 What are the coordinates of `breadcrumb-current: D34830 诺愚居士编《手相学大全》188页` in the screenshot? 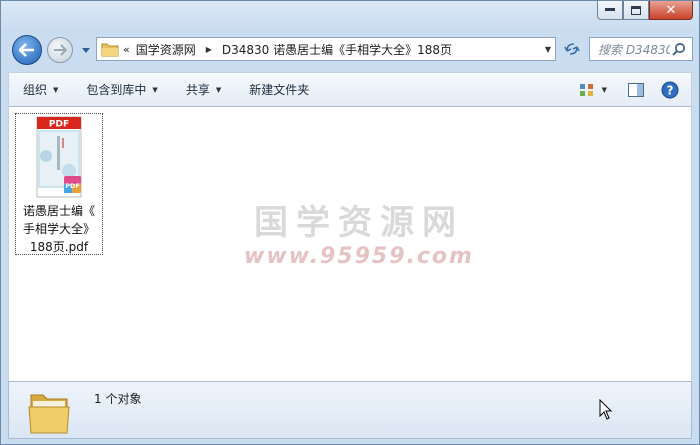 It's located at (337, 49).